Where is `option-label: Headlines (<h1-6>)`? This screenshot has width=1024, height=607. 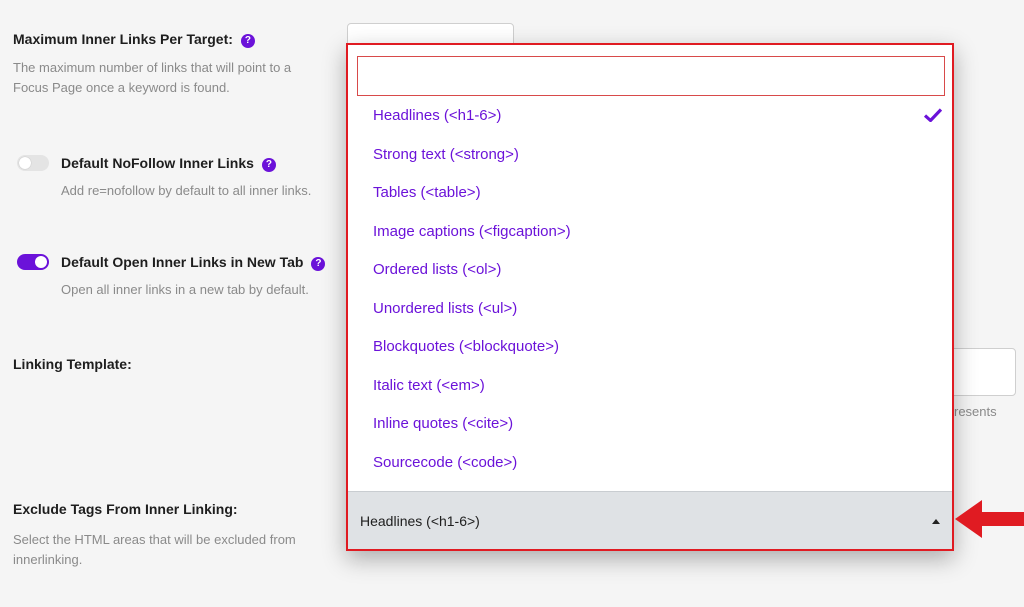 option-label: Headlines (<h1-6>) is located at coordinates (437, 115).